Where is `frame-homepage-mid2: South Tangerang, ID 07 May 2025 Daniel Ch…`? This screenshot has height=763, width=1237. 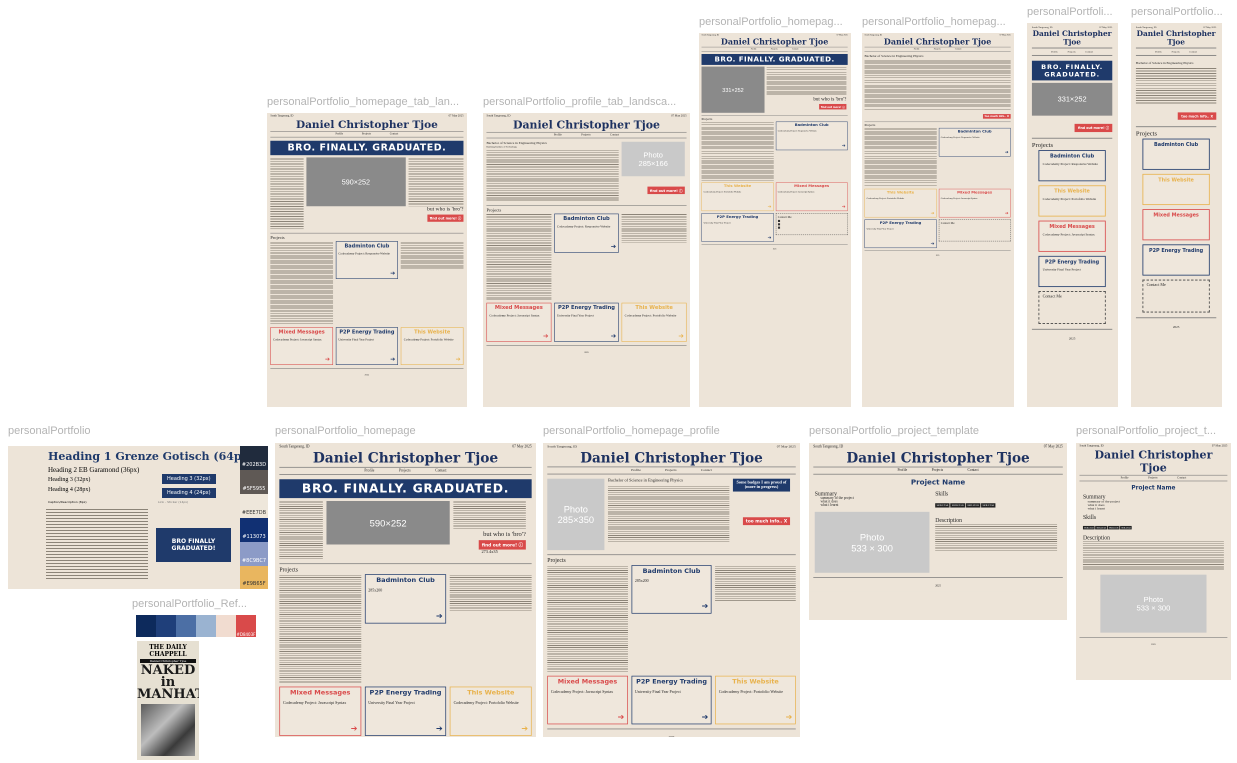 frame-homepage-mid2: South Tangerang, ID 07 May 2025 Daniel Ch… is located at coordinates (938, 220).